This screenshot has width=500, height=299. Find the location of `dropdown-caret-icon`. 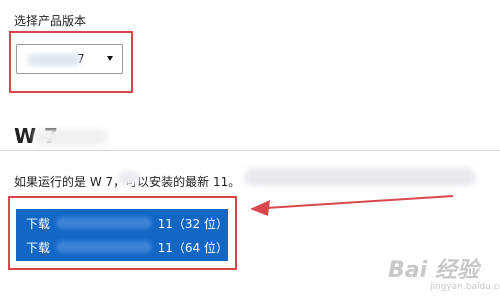

dropdown-caret-icon is located at coordinates (110, 58).